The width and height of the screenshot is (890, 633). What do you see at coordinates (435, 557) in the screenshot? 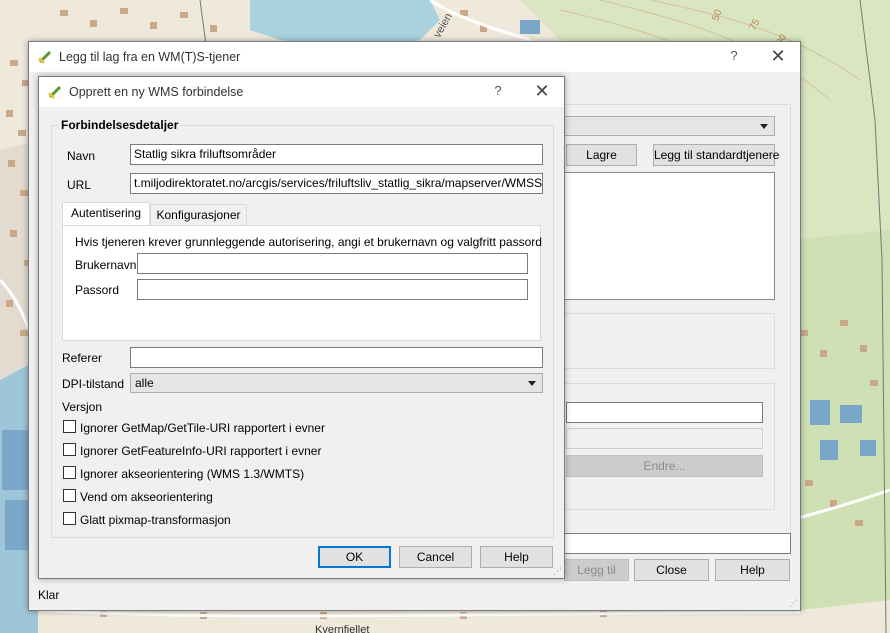
I see `cancel-button: Cancel` at bounding box center [435, 557].